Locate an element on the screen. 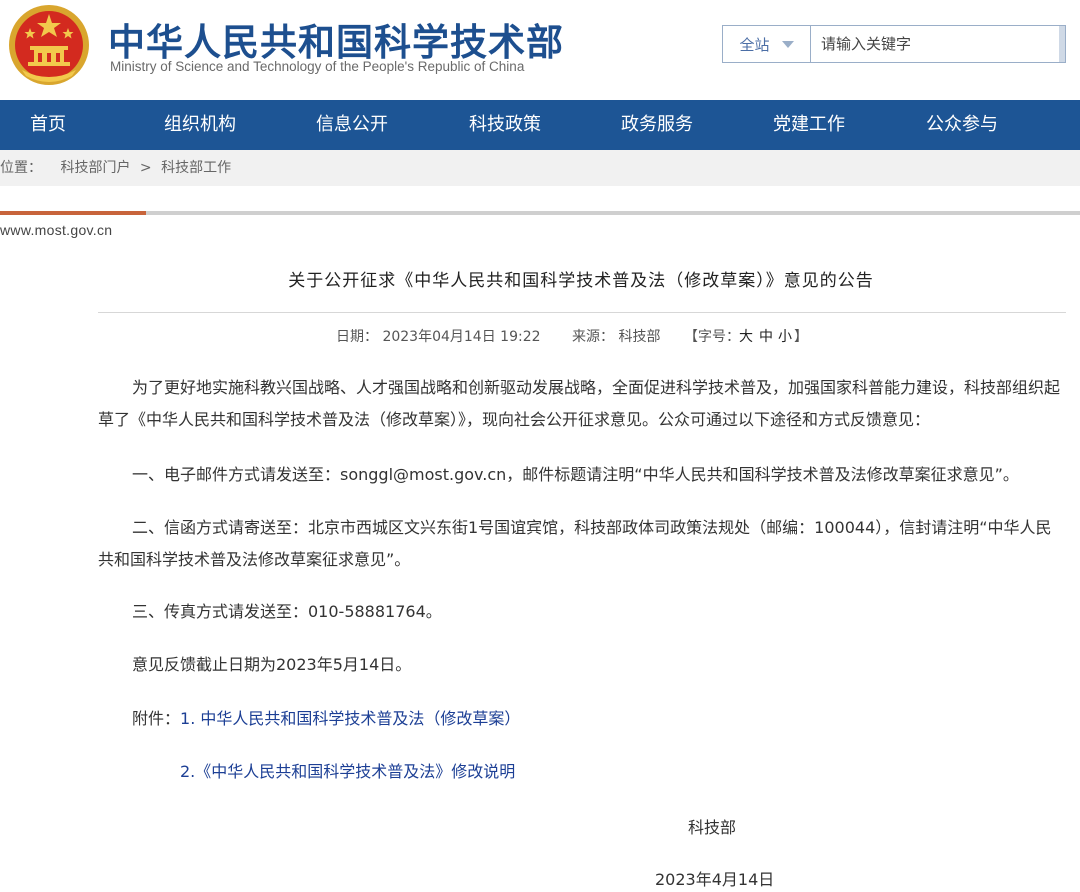 The width and height of the screenshot is (1080, 892). attachment-link-2: 2.《中华人民共和国科学技术普及法》修改说明 is located at coordinates (347, 771).